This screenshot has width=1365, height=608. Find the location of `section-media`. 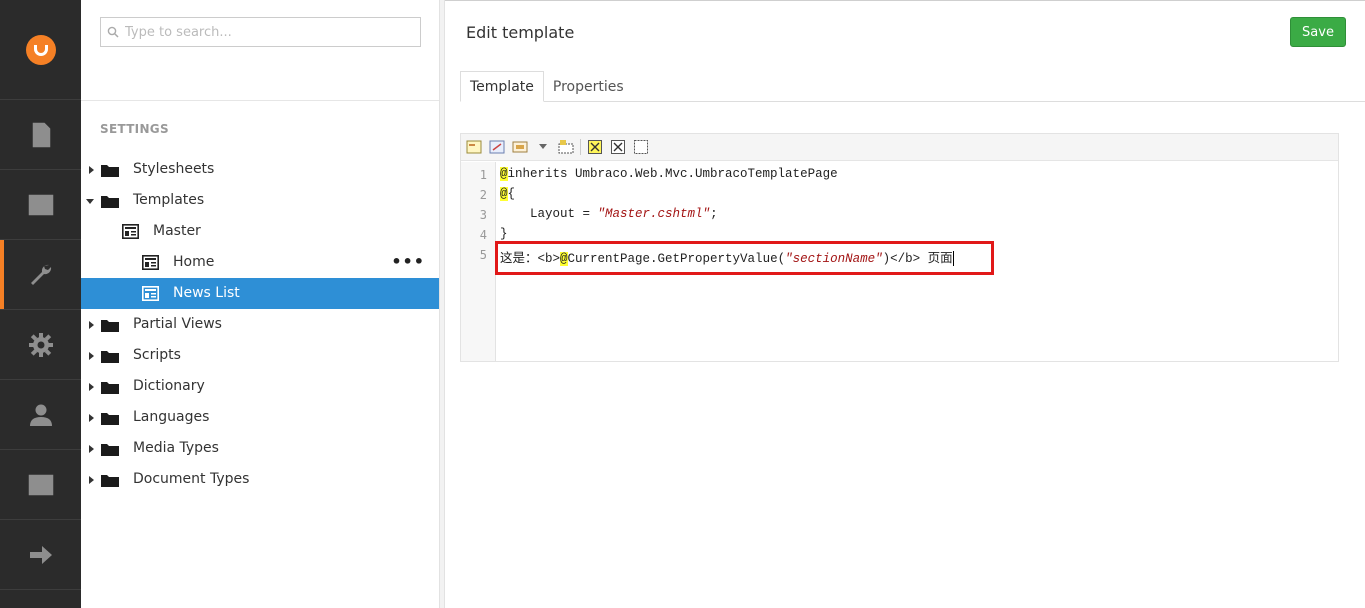

section-media is located at coordinates (40, 205).